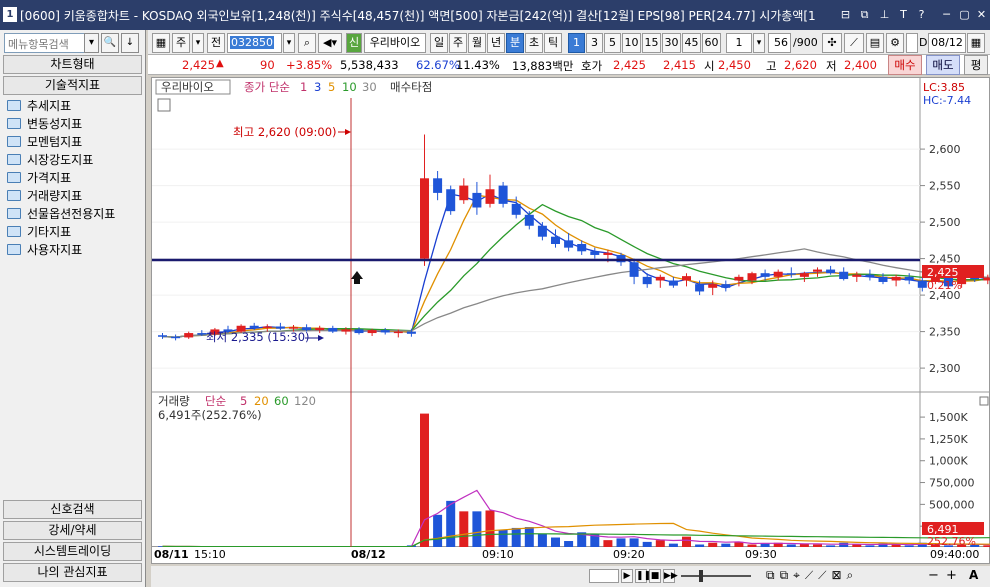 Image resolution: width=990 pixels, height=587 pixels. Describe the element at coordinates (424, 480) in the screenshot. I see `volume-bar` at that location.